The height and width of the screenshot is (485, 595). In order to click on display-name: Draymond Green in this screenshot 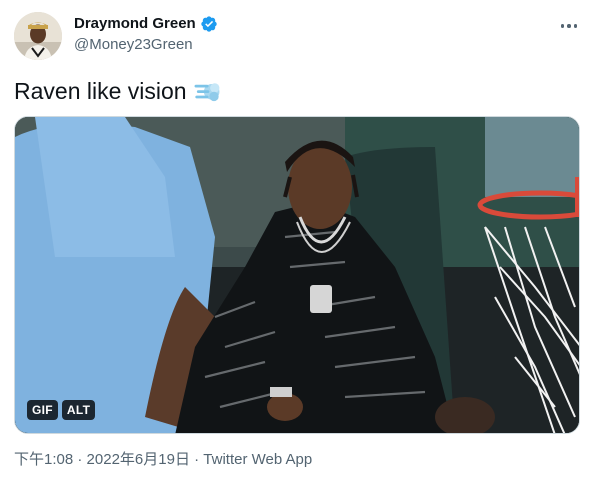, I will do `click(135, 24)`.